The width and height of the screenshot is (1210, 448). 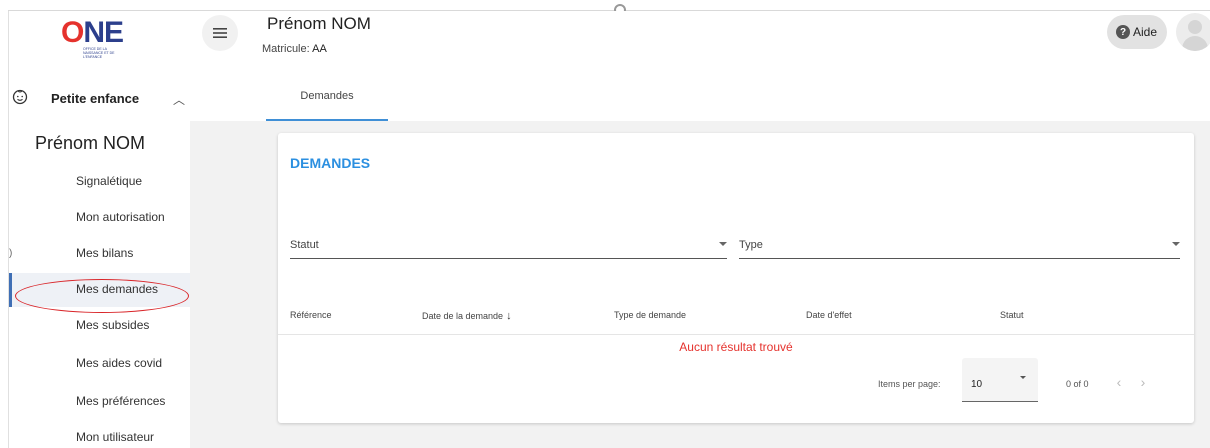 I want to click on sidebar-item-mes-subsides: Mes subsides, so click(x=100, y=326).